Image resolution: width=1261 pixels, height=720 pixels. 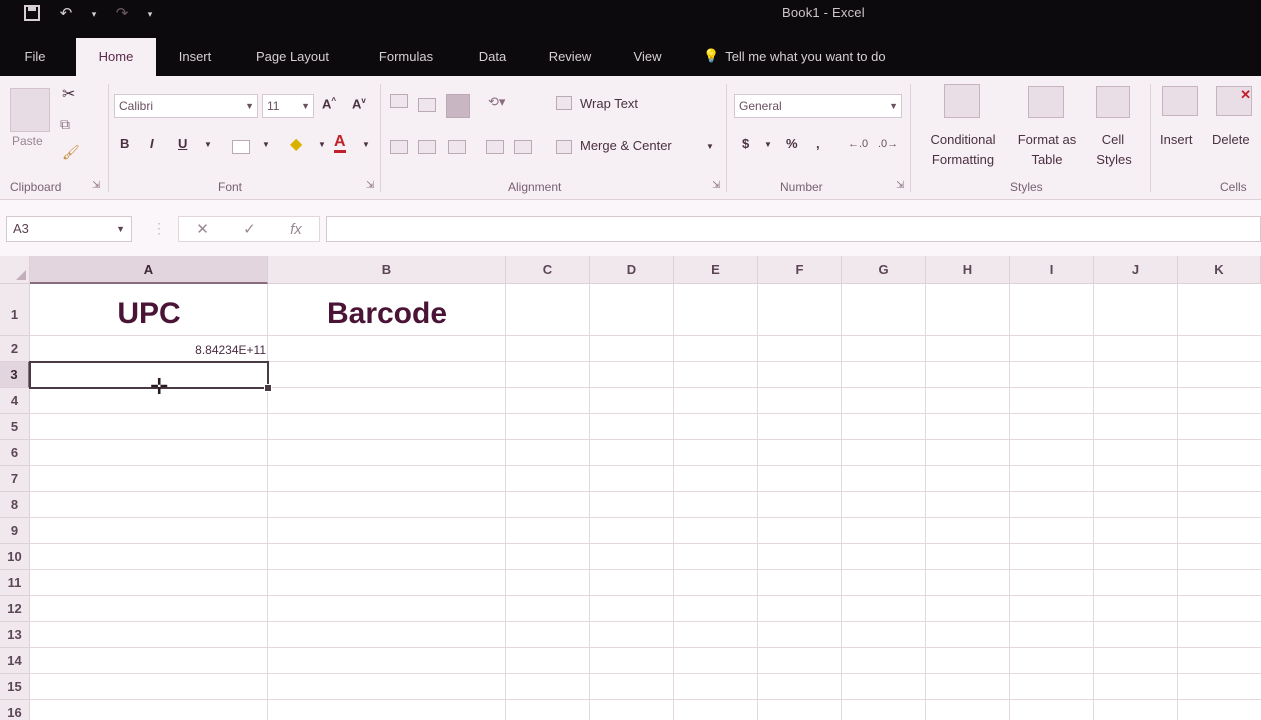 What do you see at coordinates (150, 14) in the screenshot?
I see `customize-qat-icon: ▾` at bounding box center [150, 14].